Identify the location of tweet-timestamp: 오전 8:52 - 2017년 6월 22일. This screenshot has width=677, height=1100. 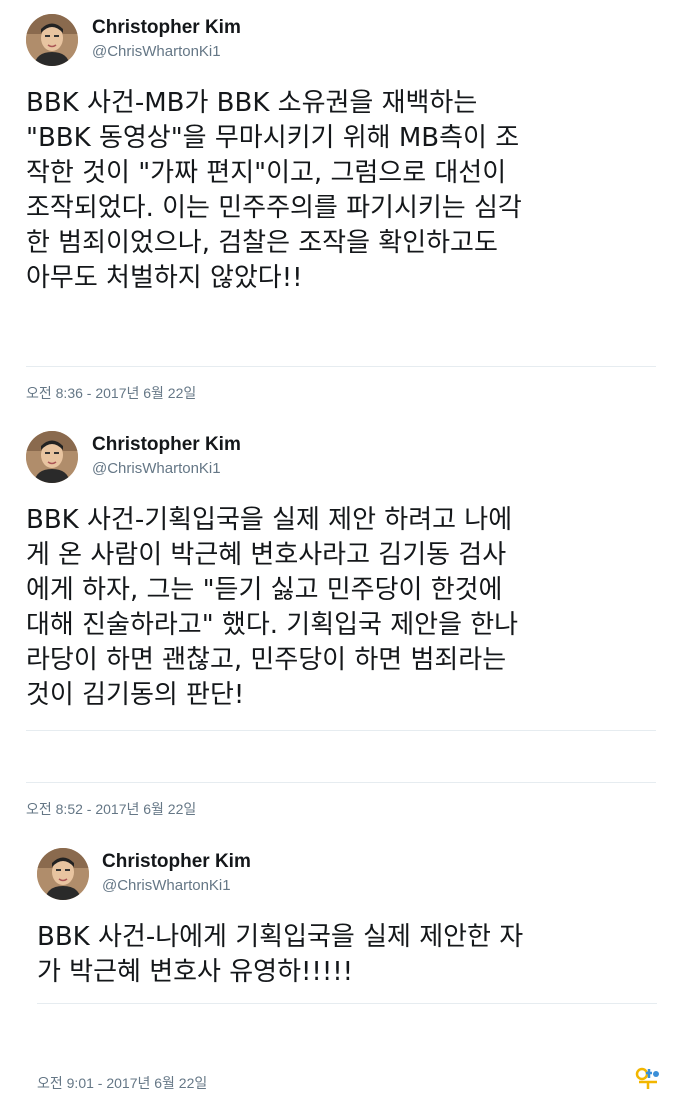
(111, 809).